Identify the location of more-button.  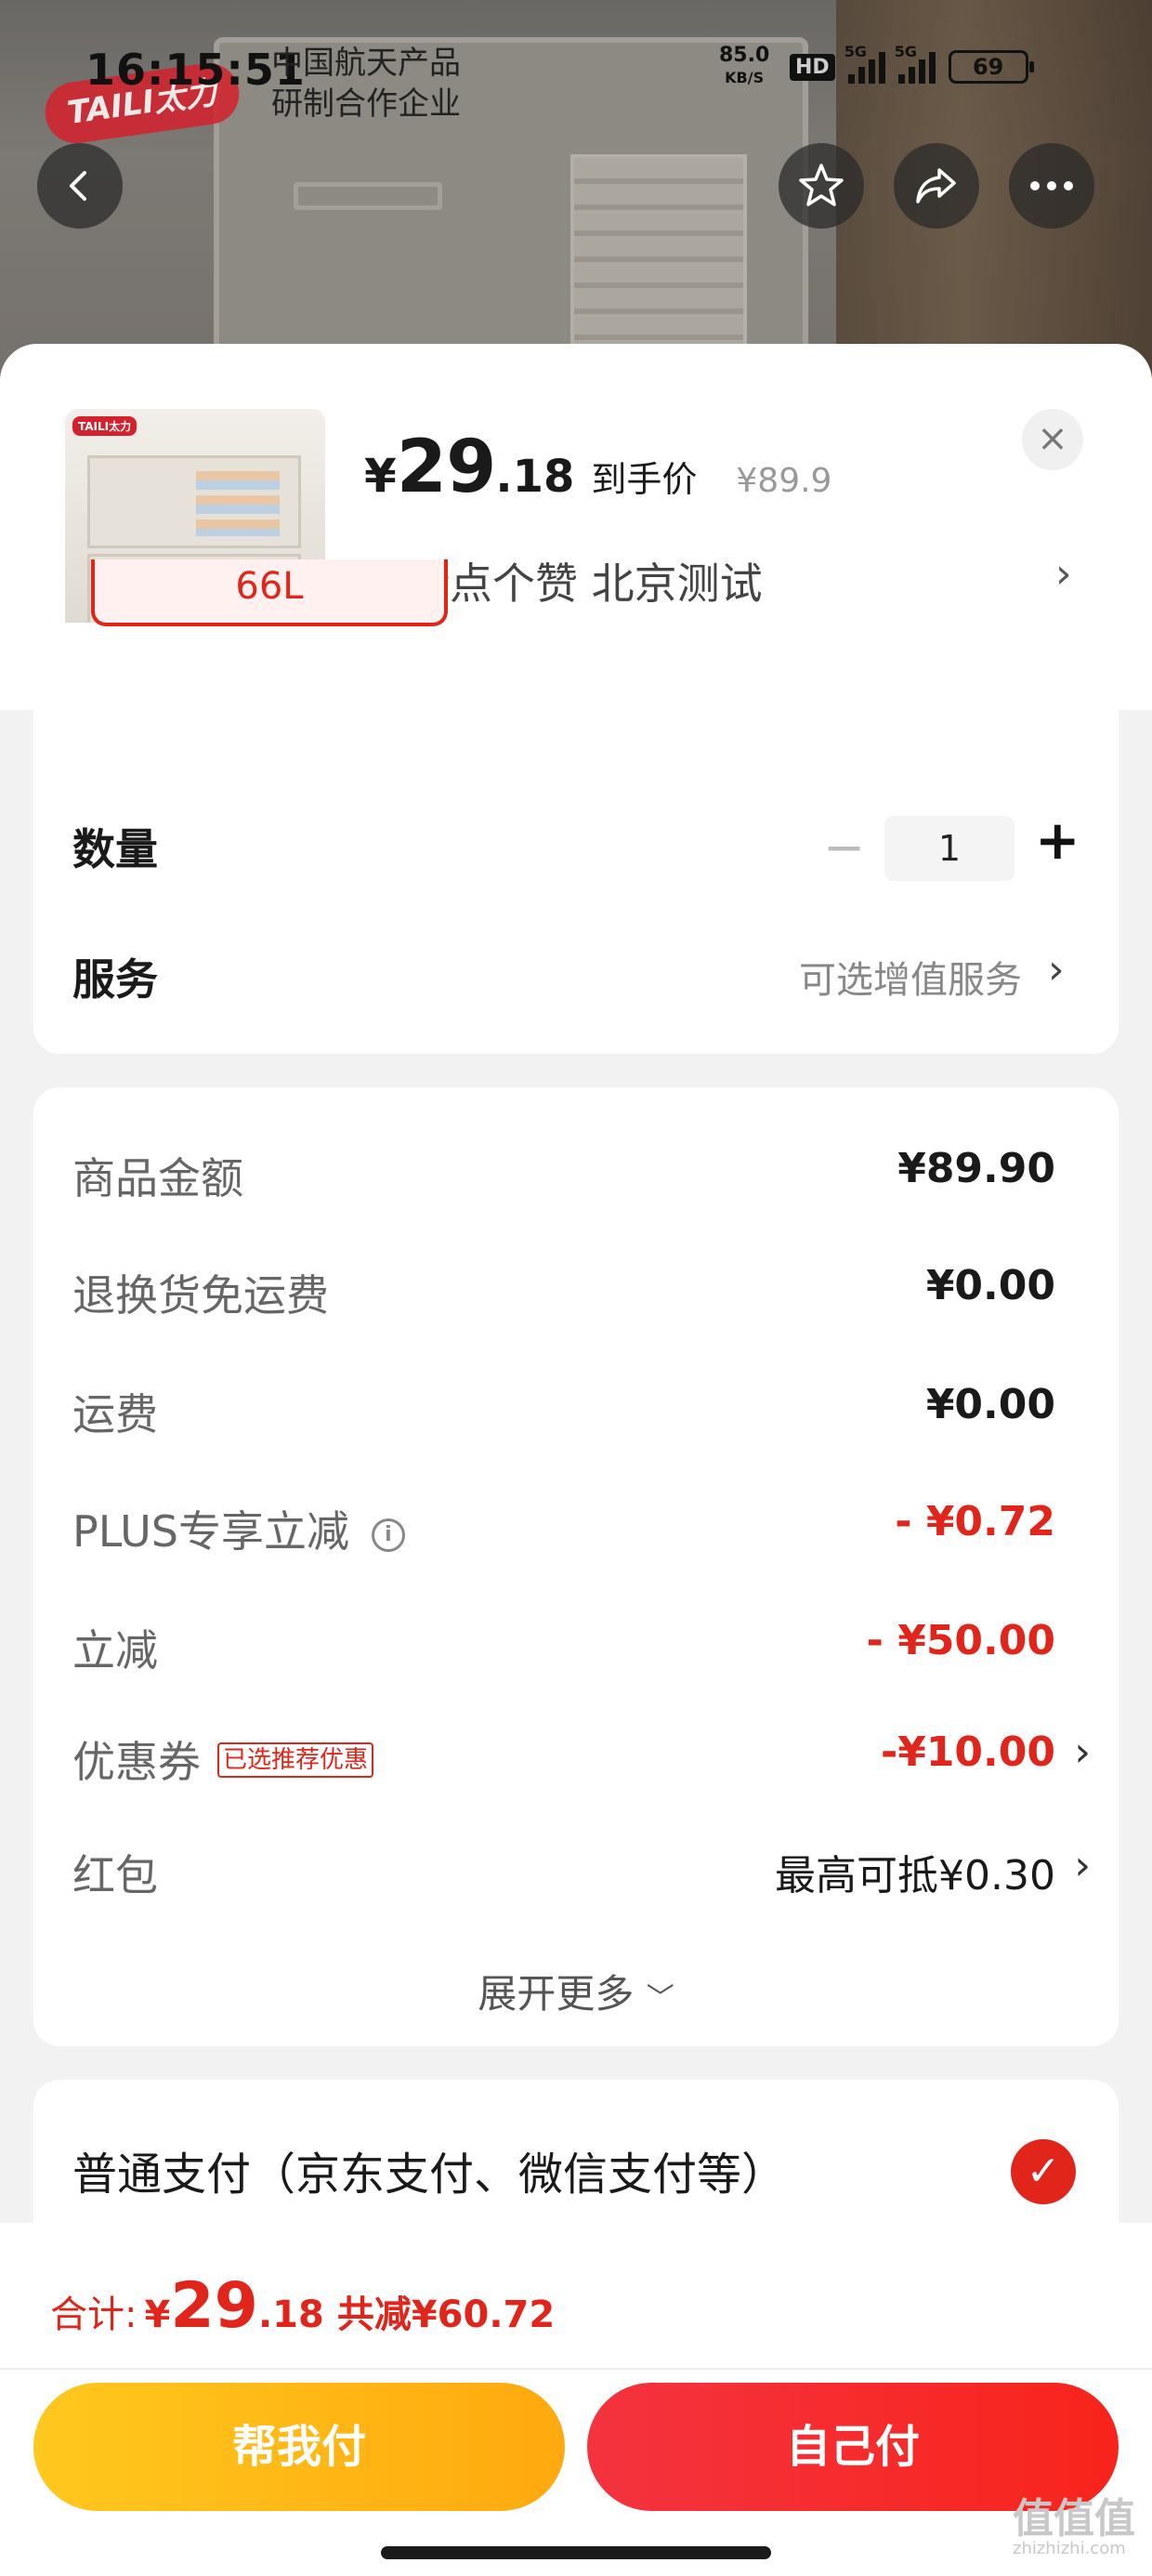
(1051, 186).